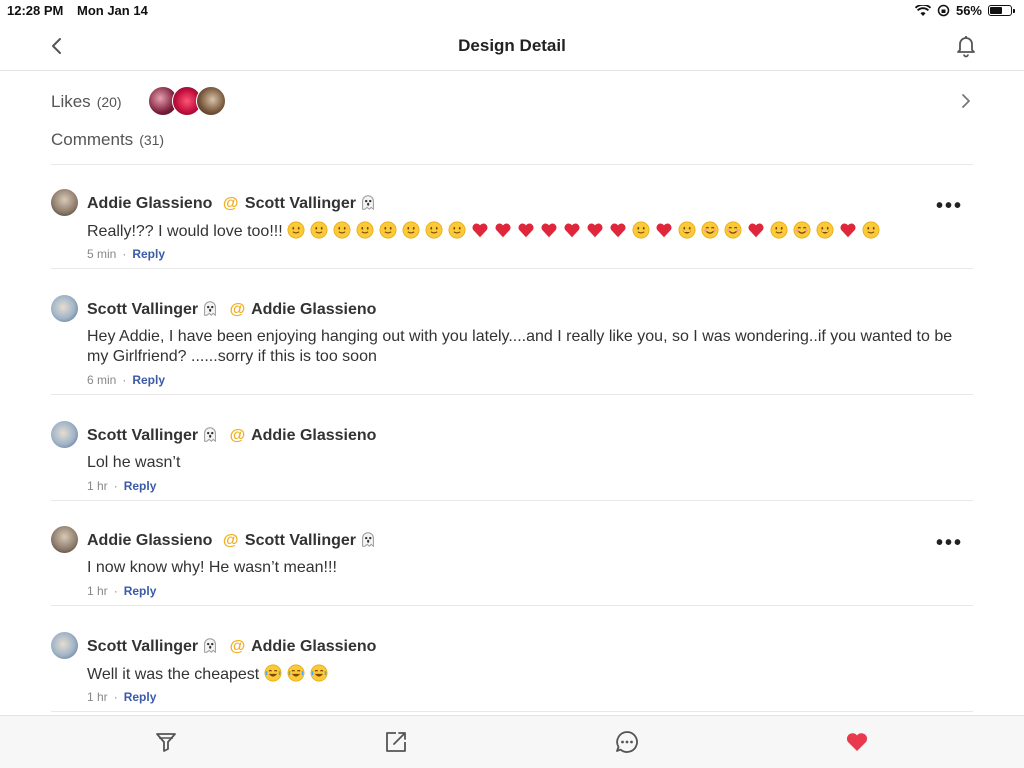 The height and width of the screenshot is (768, 1024). I want to click on comment-text-content: Well it was the cheapest, so click(173, 674).